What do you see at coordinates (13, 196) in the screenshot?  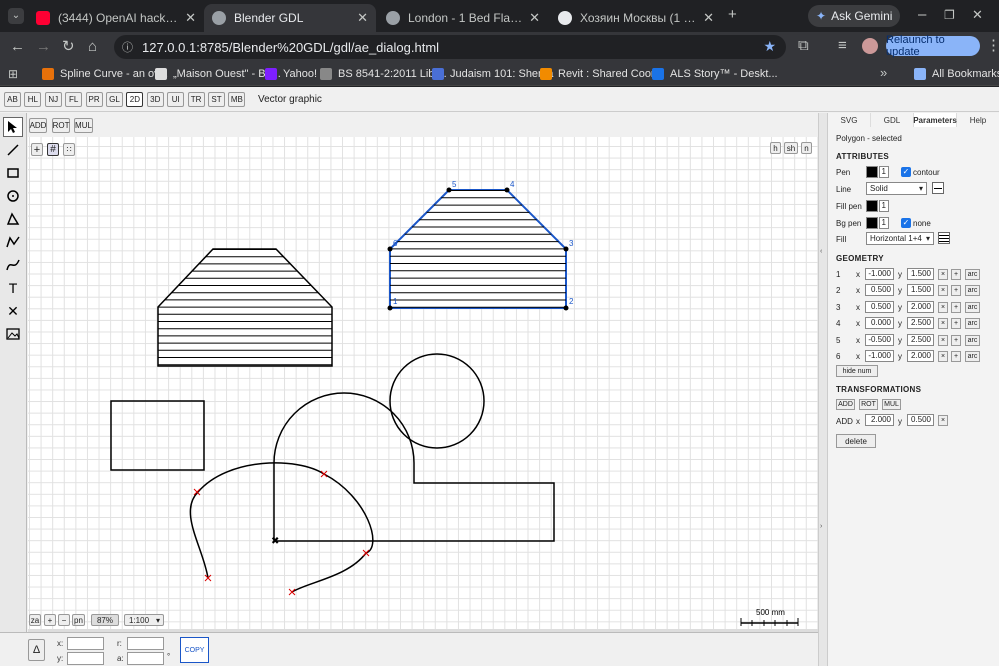 I see `circle-tool-icon` at bounding box center [13, 196].